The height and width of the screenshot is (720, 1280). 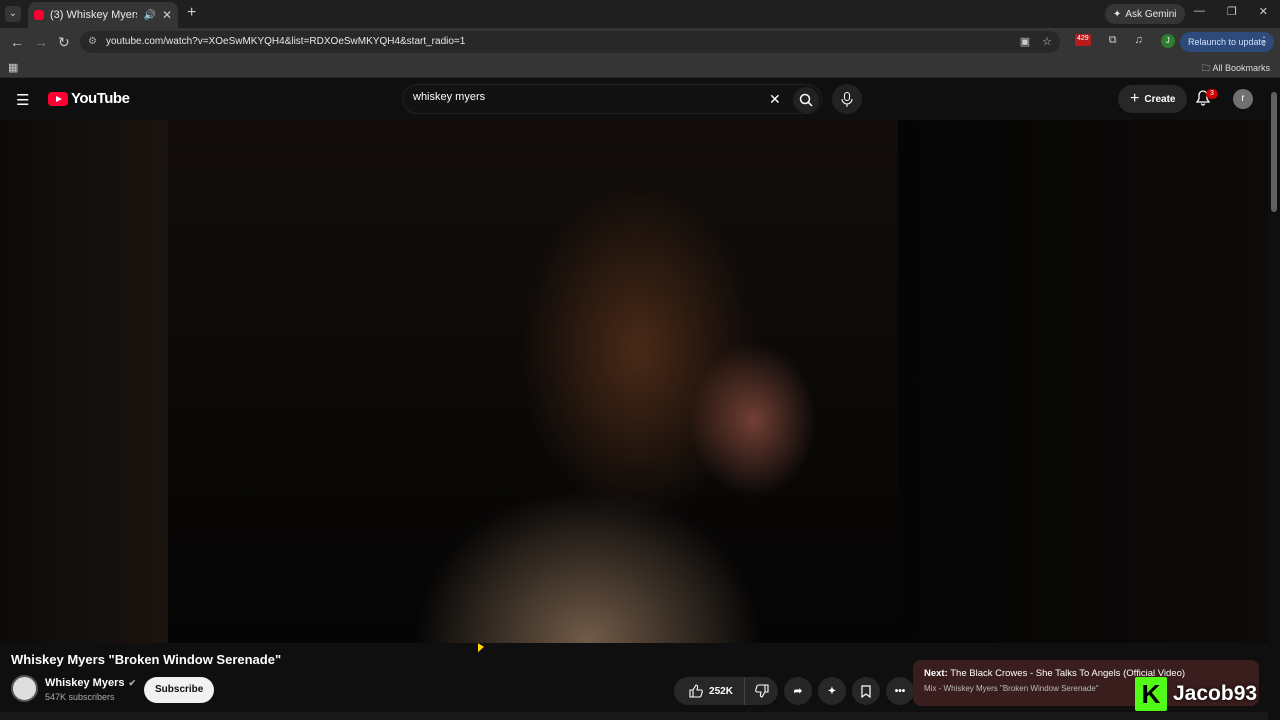 I want to click on create-label: Create, so click(x=1160, y=99).